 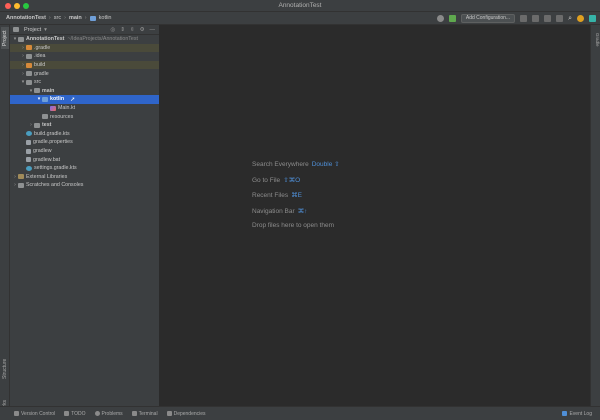 I want to click on tree-item-label: .idea, so click(x=40, y=56).